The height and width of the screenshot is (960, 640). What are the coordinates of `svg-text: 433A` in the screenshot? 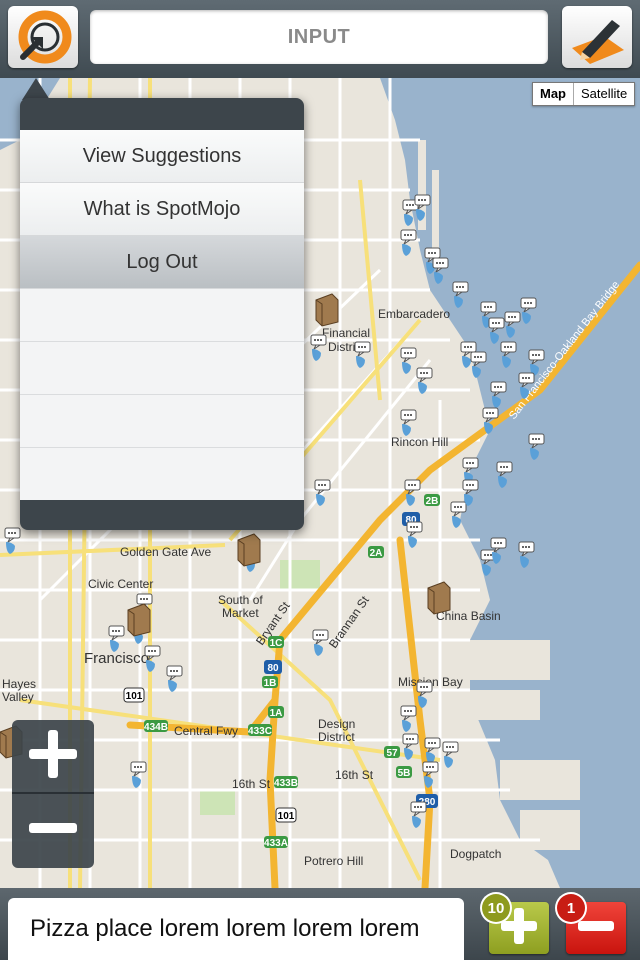 It's located at (276, 843).